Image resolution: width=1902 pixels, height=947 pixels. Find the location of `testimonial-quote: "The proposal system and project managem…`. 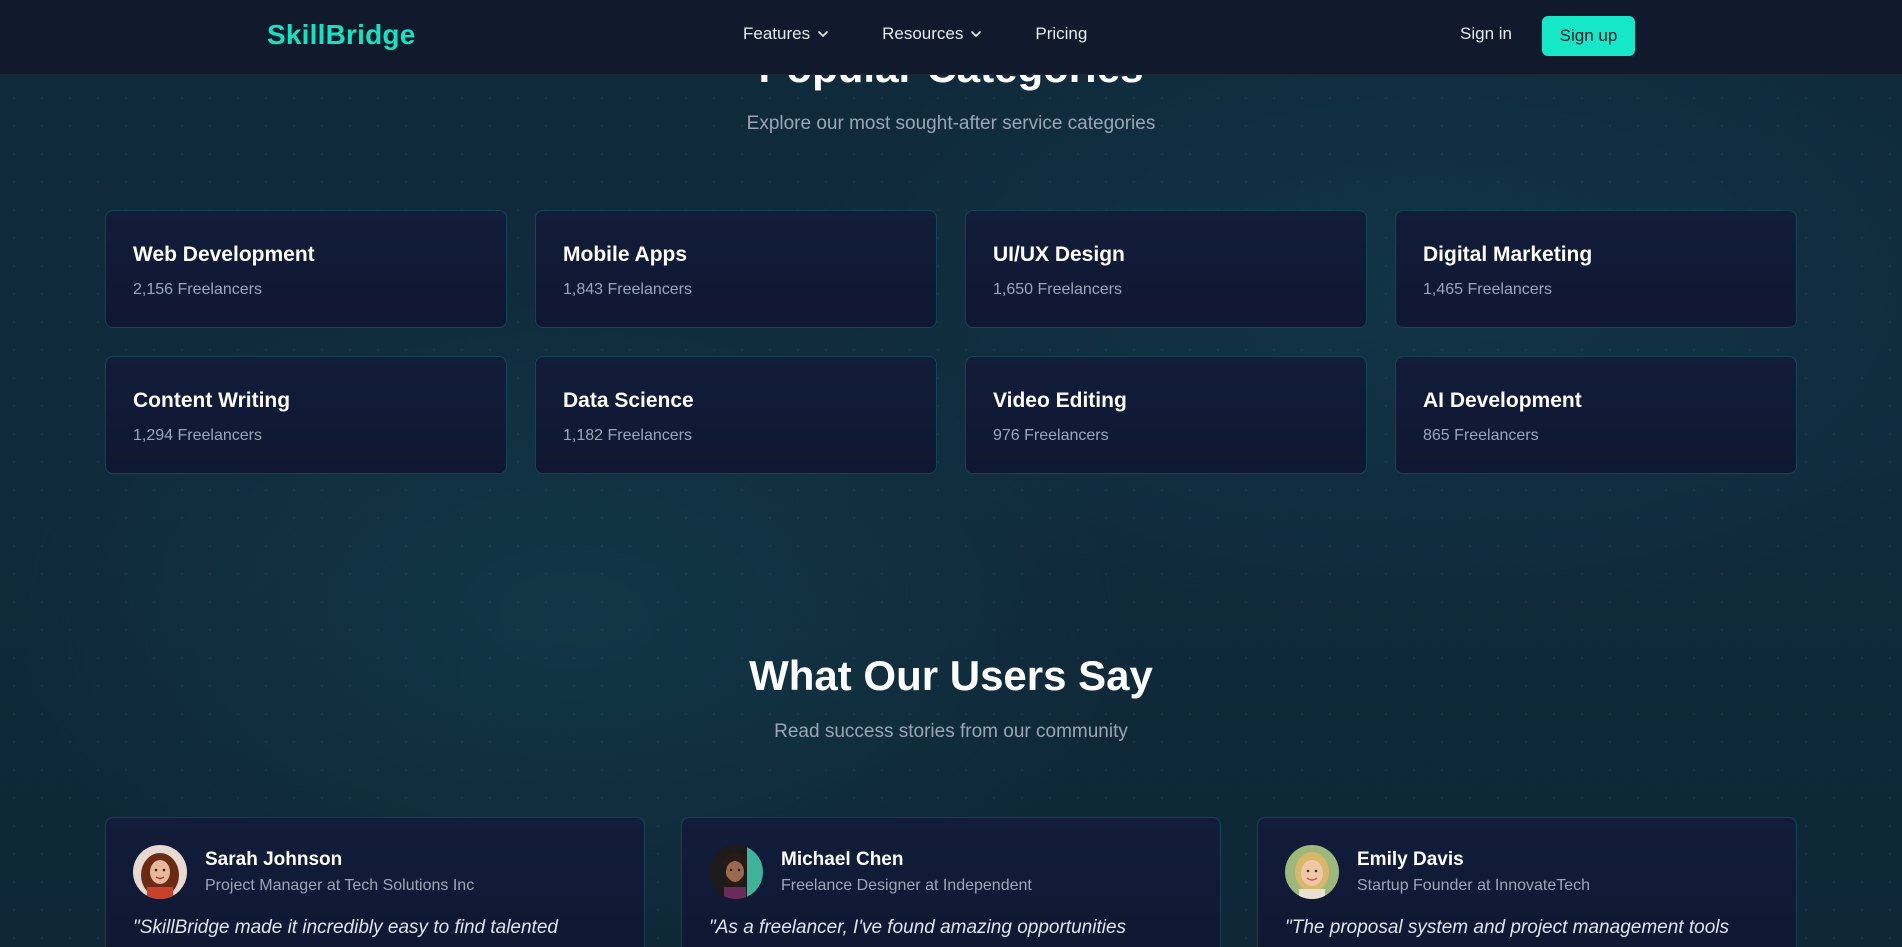

testimonial-quote: "The proposal system and project managem… is located at coordinates (1507, 927).